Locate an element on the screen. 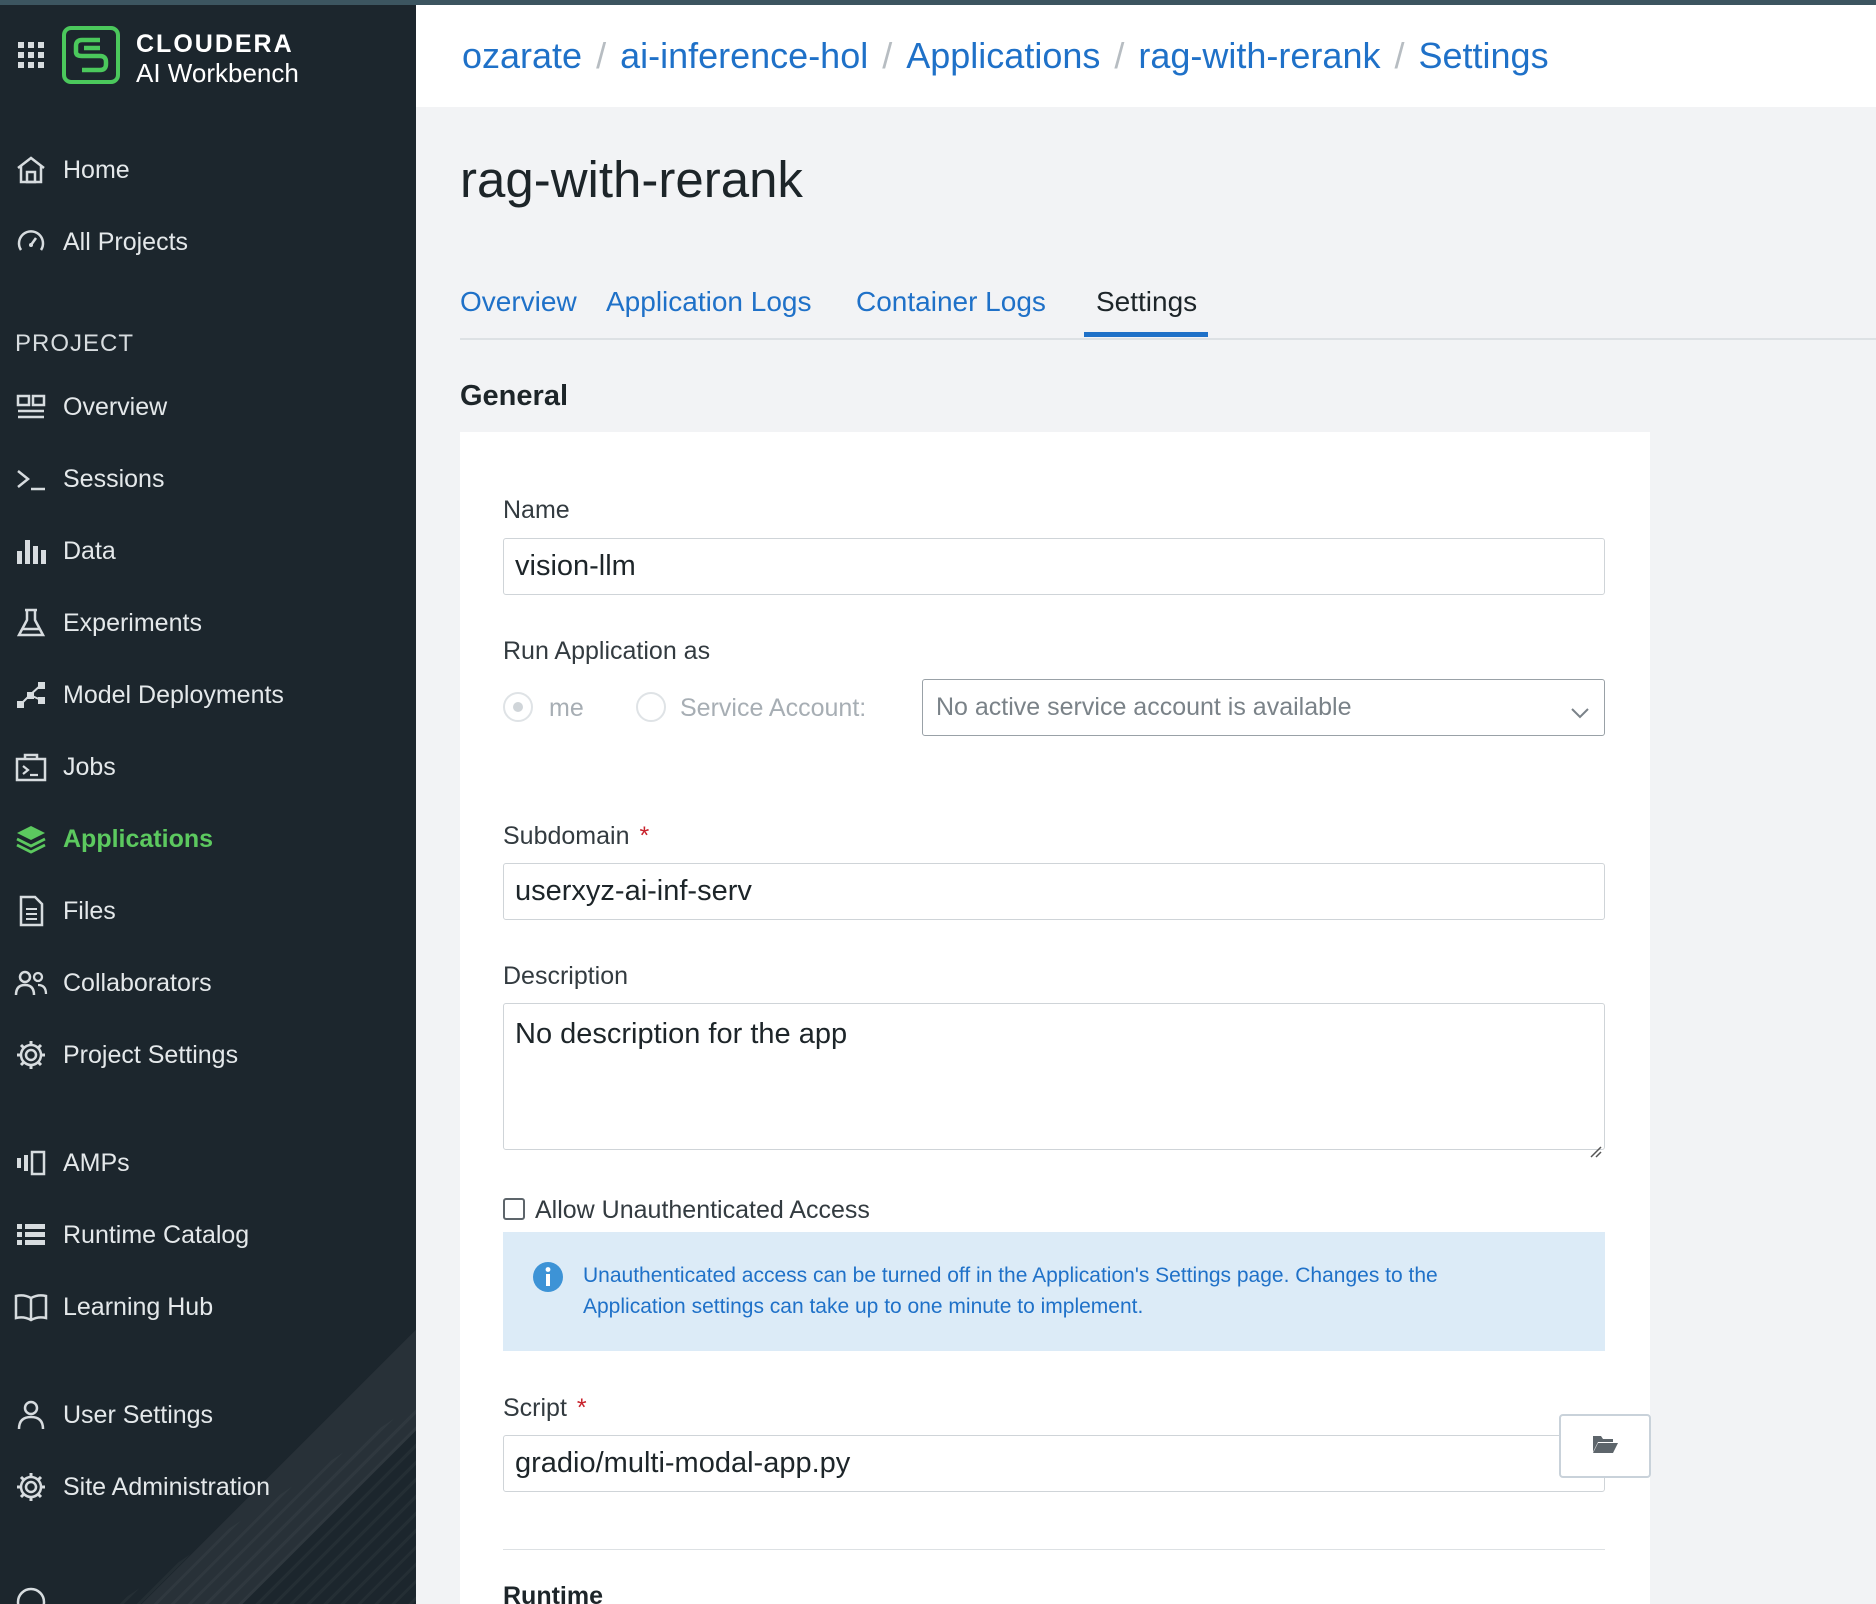 This screenshot has width=1876, height=1604. amps-icon is located at coordinates (31, 1163).